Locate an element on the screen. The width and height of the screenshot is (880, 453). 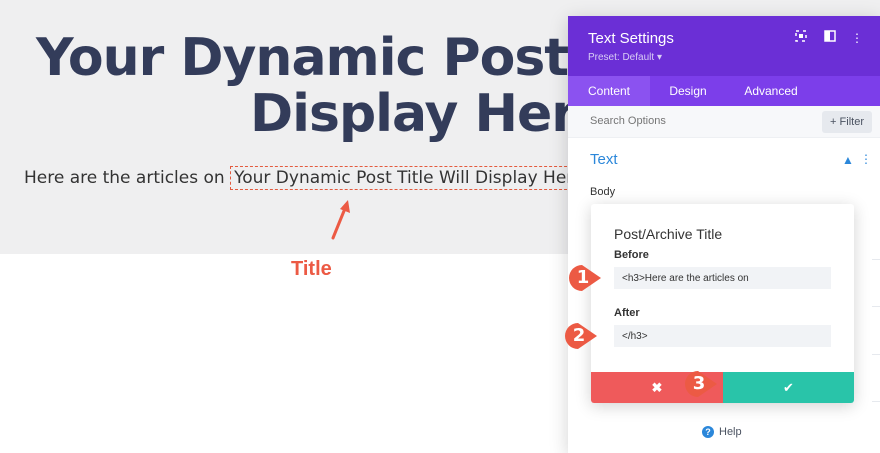
panel-header: Text Settings Preset: Default ▾ ⋮ is located at coordinates (724, 46).